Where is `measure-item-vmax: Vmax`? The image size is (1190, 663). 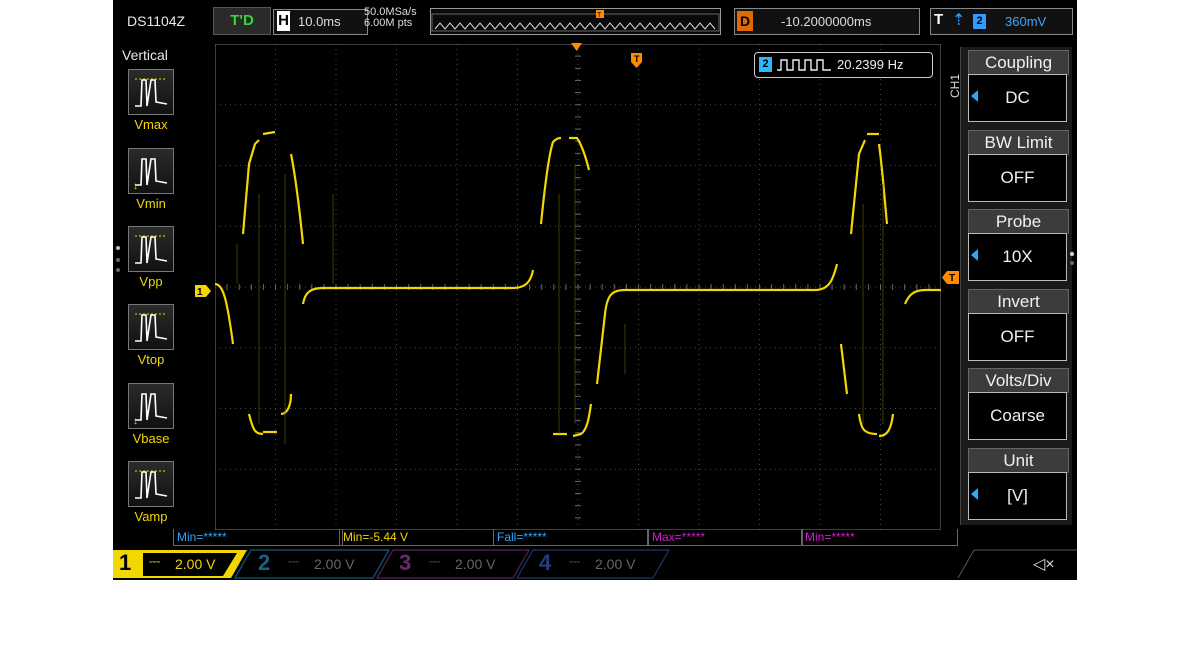 measure-item-vmax: Vmax is located at coordinates (151, 105).